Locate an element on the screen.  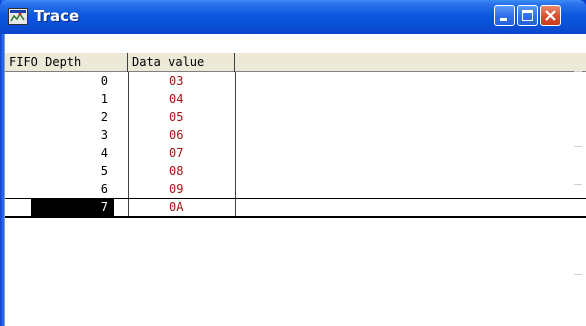
close-icon is located at coordinates (550, 15).